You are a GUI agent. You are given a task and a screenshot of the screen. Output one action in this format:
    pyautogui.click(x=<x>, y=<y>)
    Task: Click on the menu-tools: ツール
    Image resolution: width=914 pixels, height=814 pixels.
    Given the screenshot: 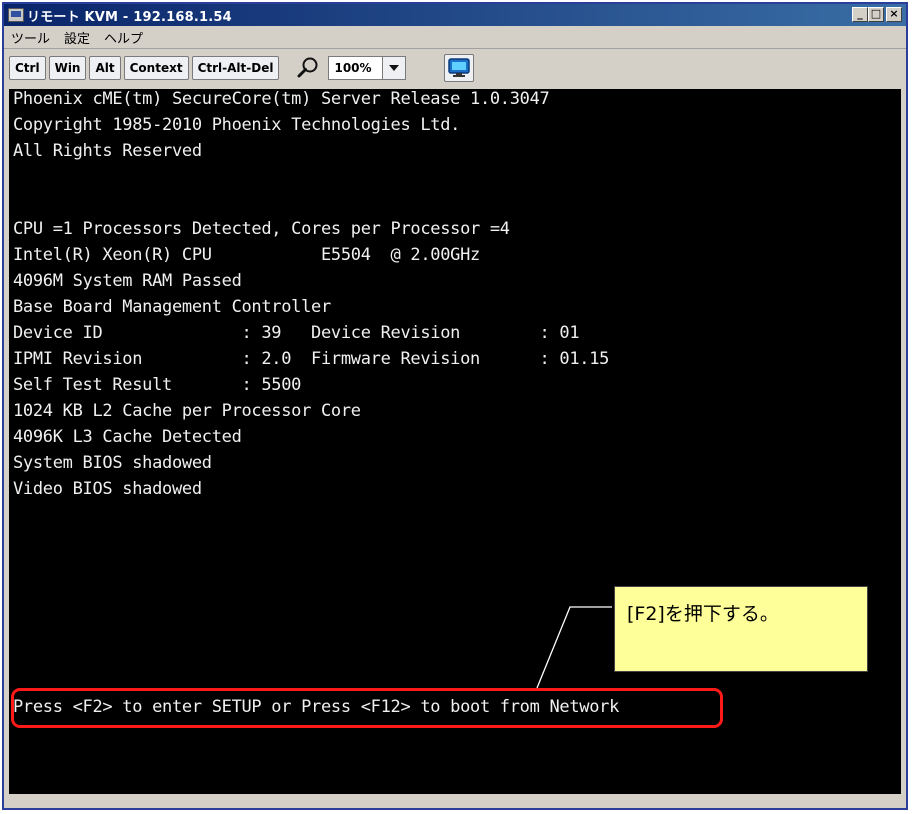 What is the action you would take?
    pyautogui.click(x=30, y=37)
    